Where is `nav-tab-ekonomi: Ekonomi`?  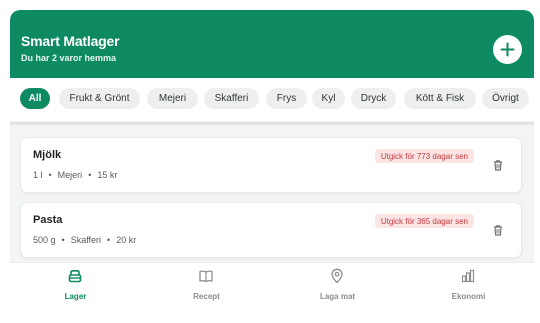
nav-tab-ekonomi: Ekonomi is located at coordinates (468, 289).